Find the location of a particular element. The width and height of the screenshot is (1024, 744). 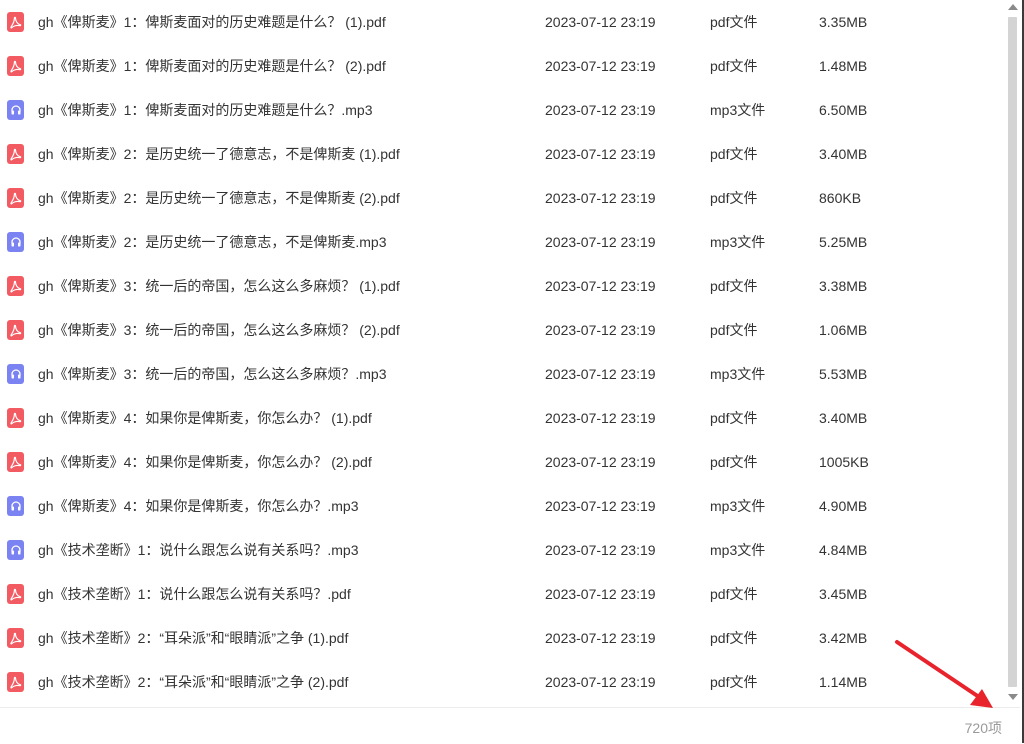

scroll-down-arrow-icon is located at coordinates (1013, 697).